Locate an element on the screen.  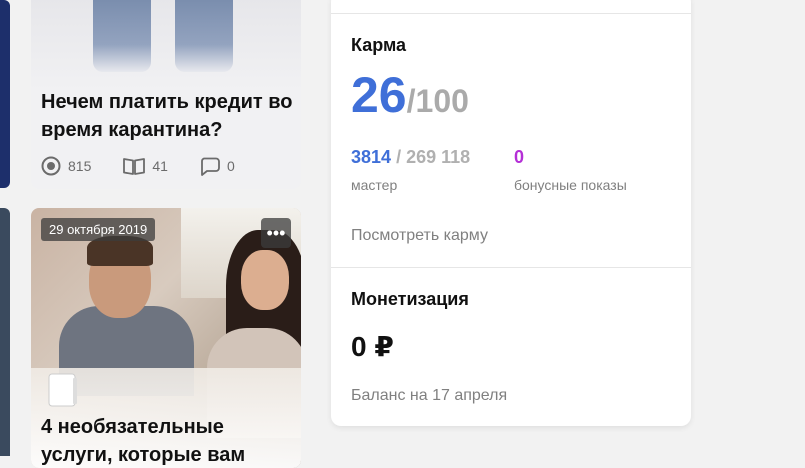
publish-date-badge: 29 октября 2019 is located at coordinates (98, 229).